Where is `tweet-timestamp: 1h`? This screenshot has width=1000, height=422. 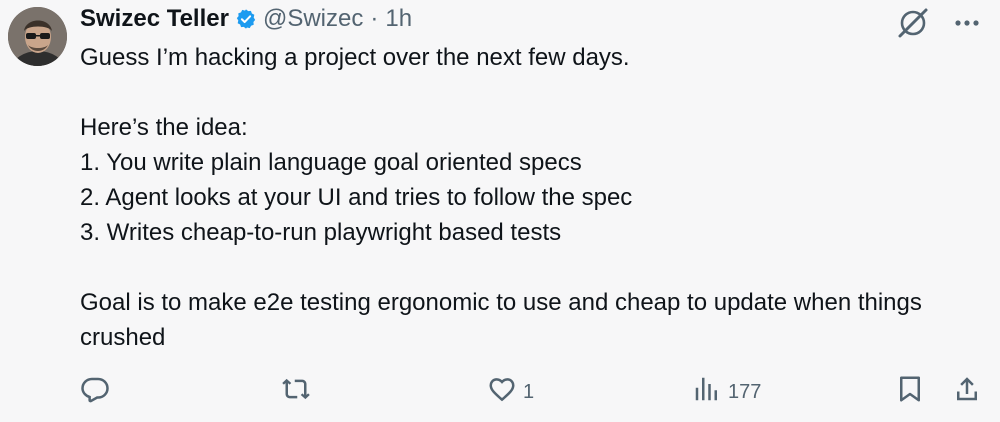
tweet-timestamp: 1h is located at coordinates (398, 19).